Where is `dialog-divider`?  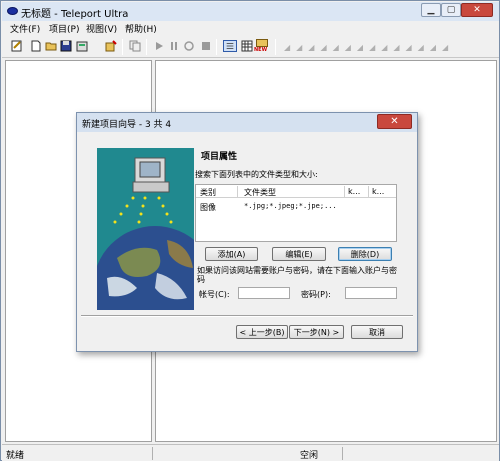
dialog-divider is located at coordinates (247, 316).